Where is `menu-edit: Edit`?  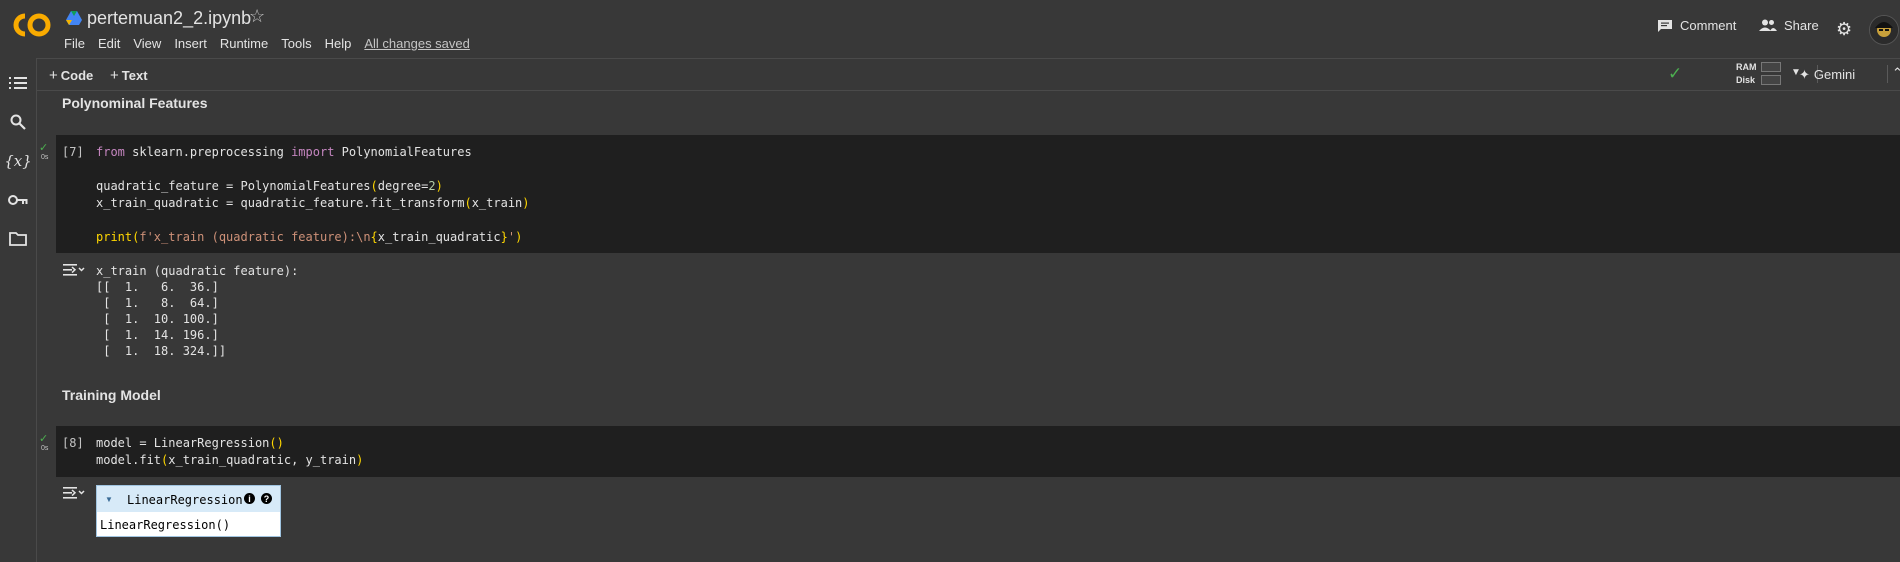 menu-edit: Edit is located at coordinates (109, 43).